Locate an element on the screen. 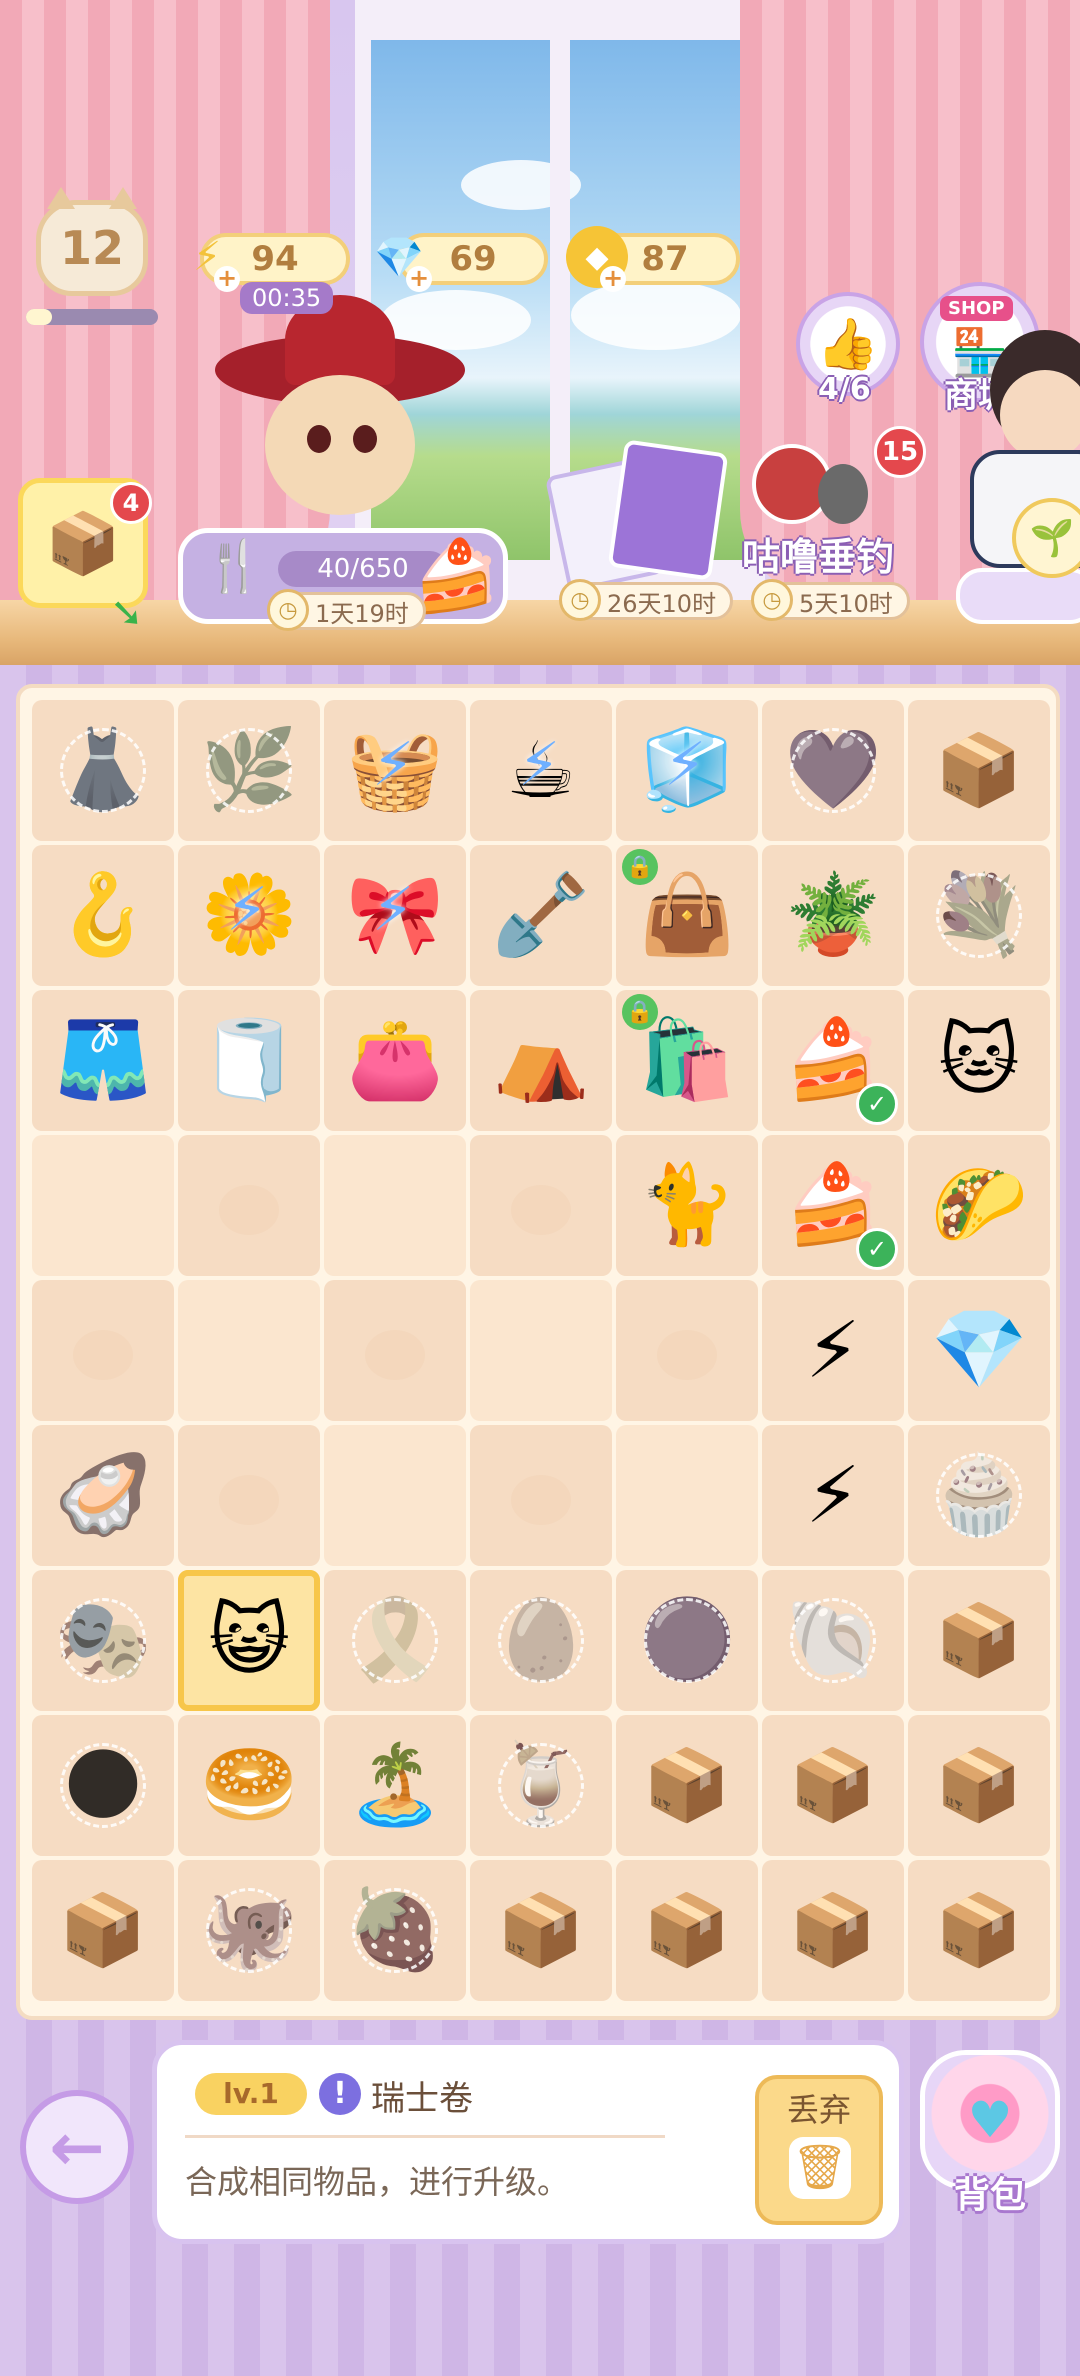 Image resolution: width=1080 pixels, height=2376 pixels. add-coins-button: + is located at coordinates (613, 279).